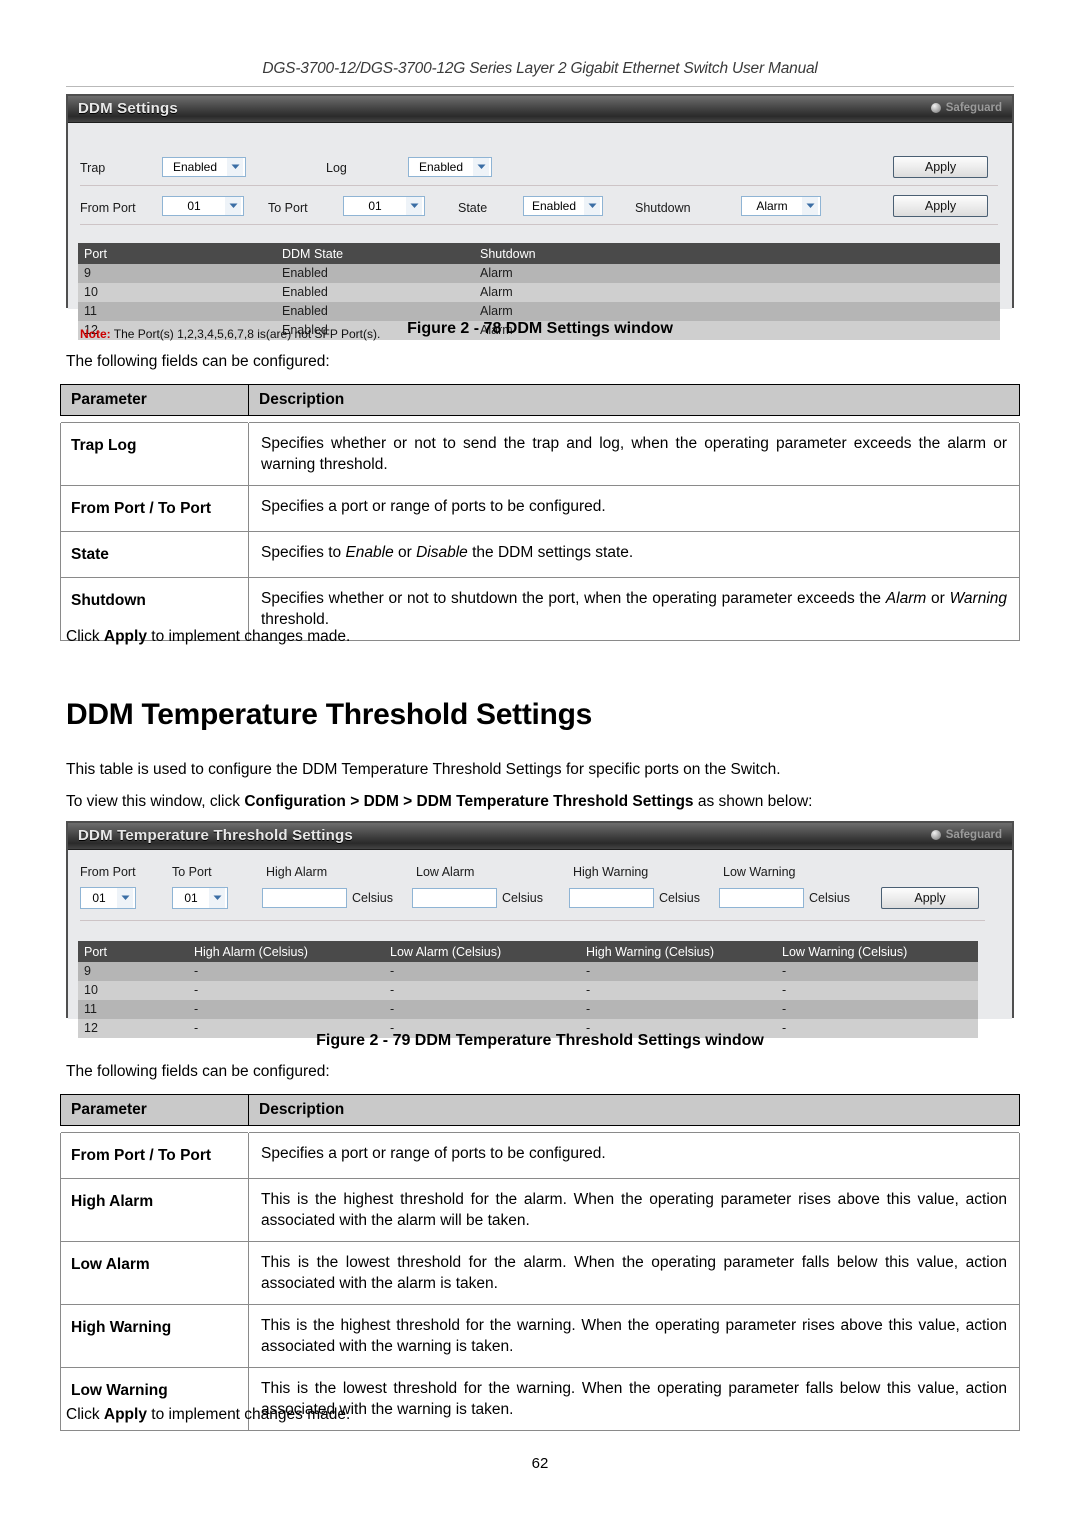 The image size is (1080, 1526). I want to click on apply-button-trap-log: Apply, so click(940, 167).